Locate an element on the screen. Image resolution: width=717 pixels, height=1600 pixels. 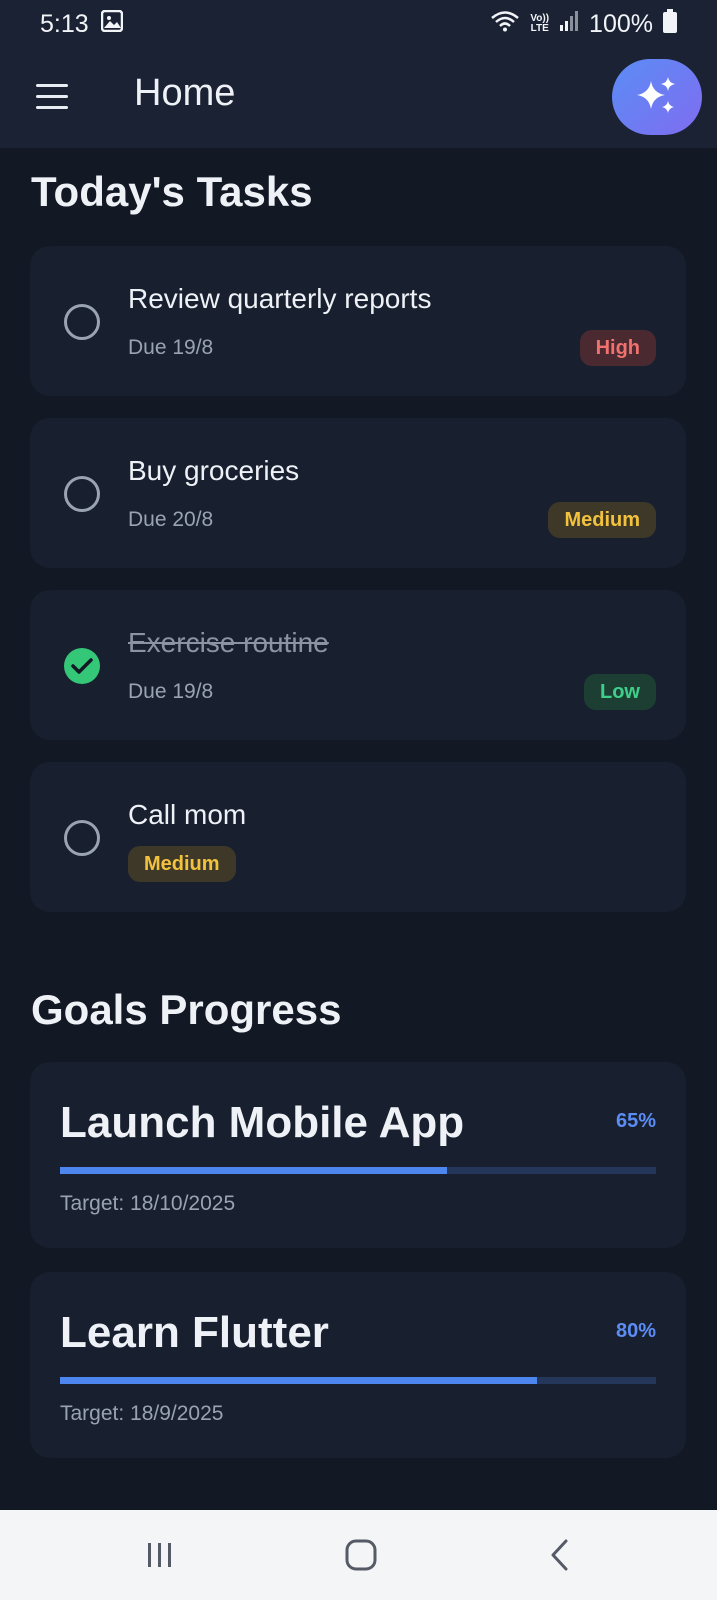
back-icon is located at coordinates (560, 1557).